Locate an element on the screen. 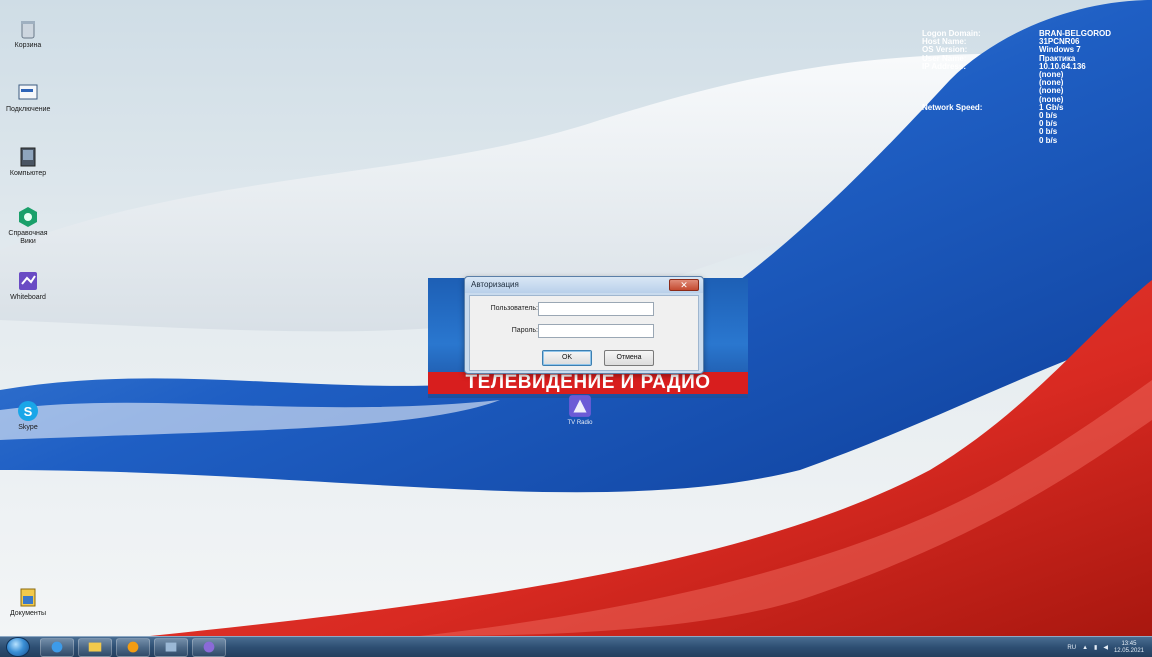 Image resolution: width=1152 pixels, height=657 pixels. sysinfo-row: IP Address: 10.10.64.136 is located at coordinates (1032, 66).